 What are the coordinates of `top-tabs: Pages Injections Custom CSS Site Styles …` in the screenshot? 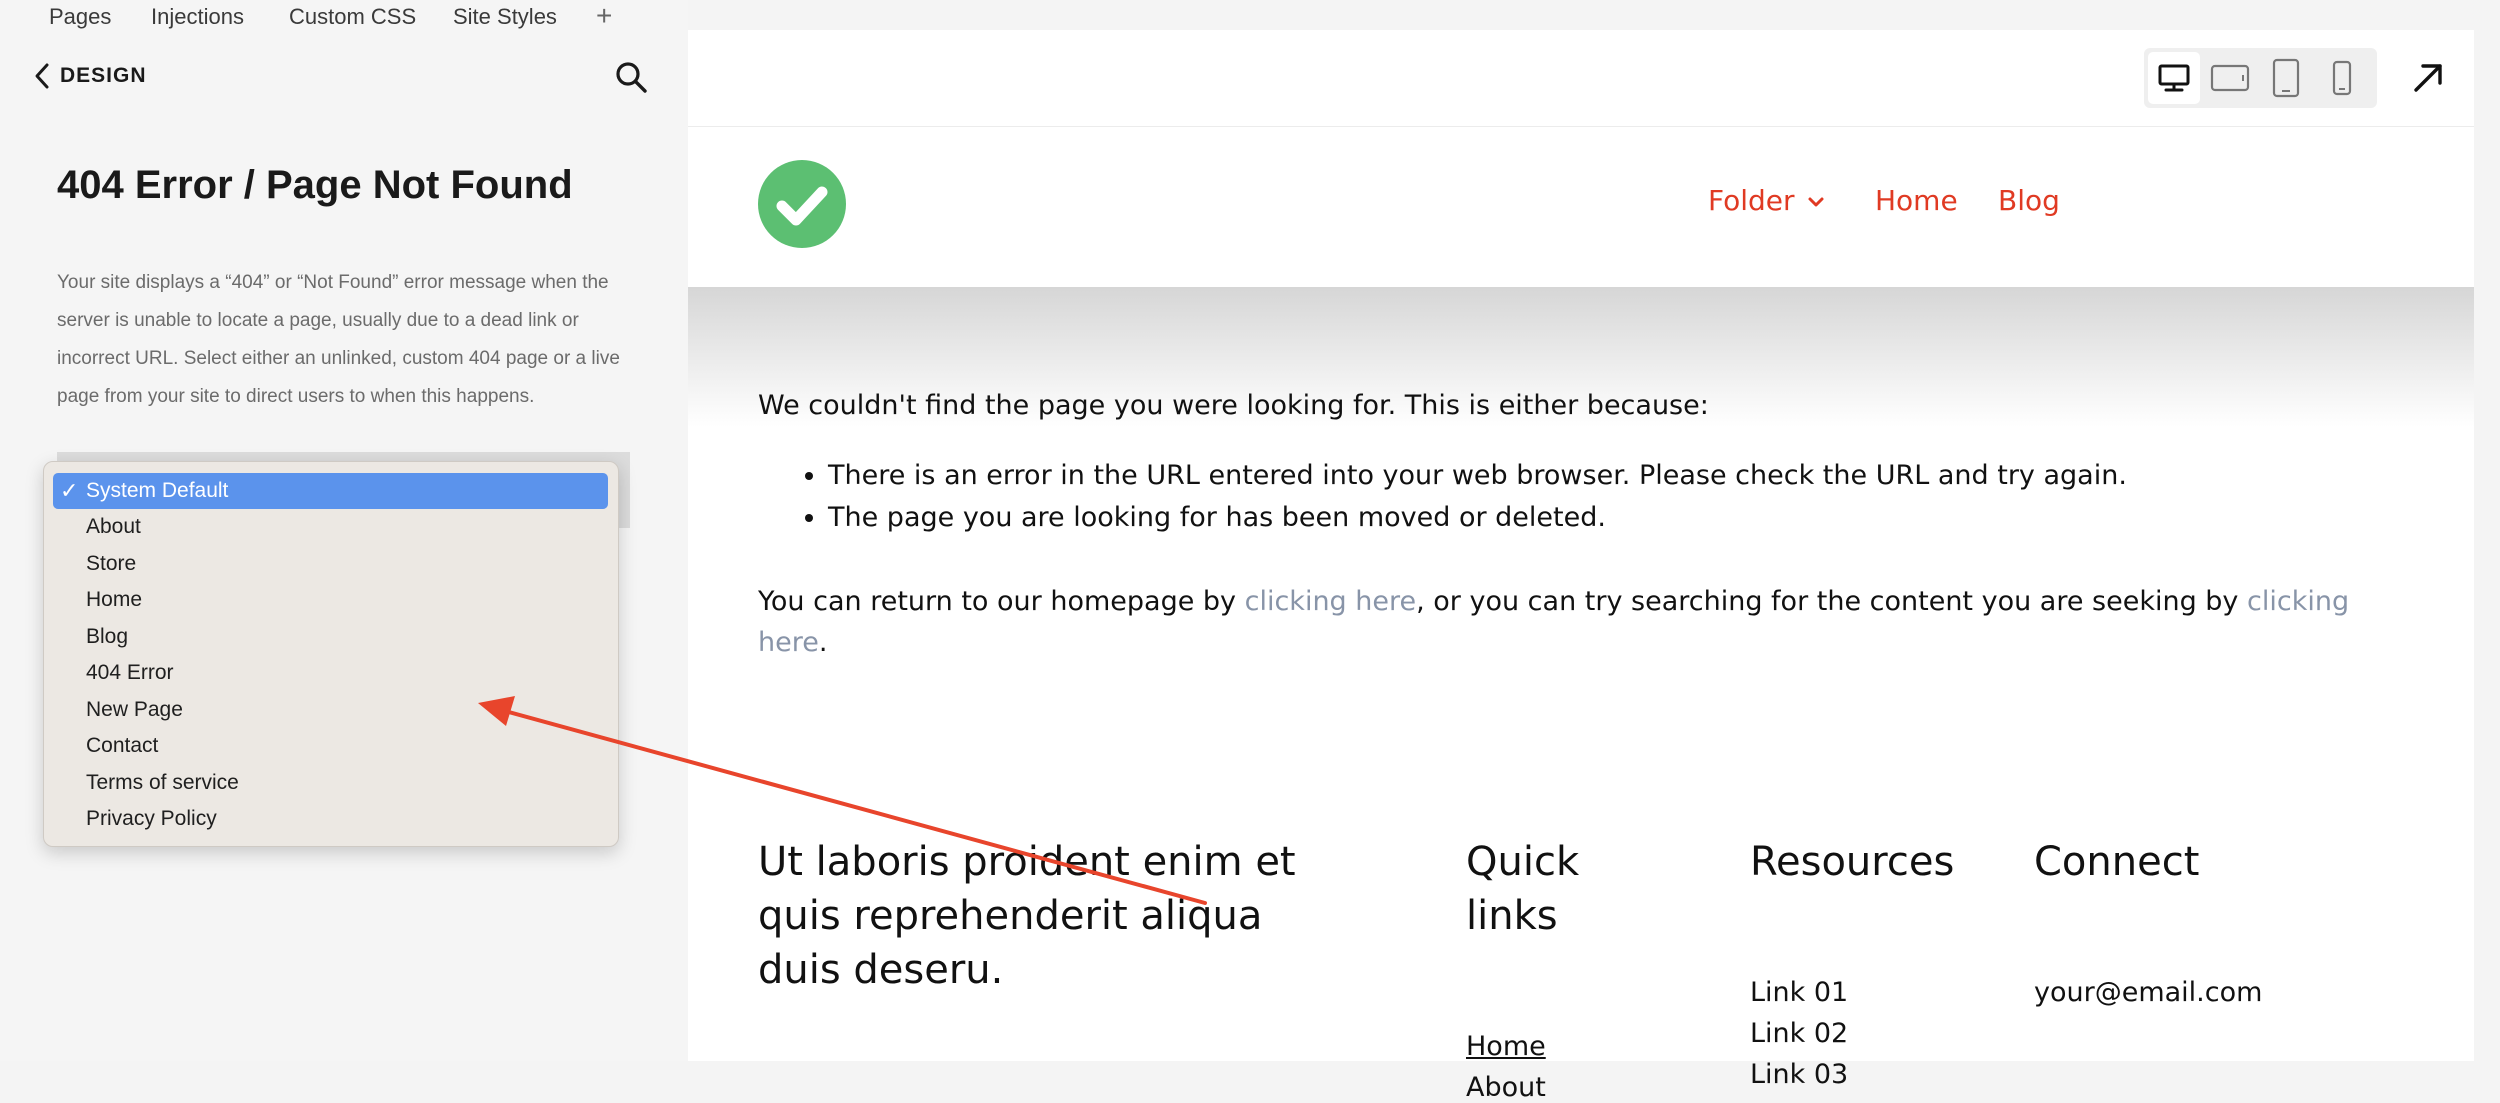 It's located at (344, 20).